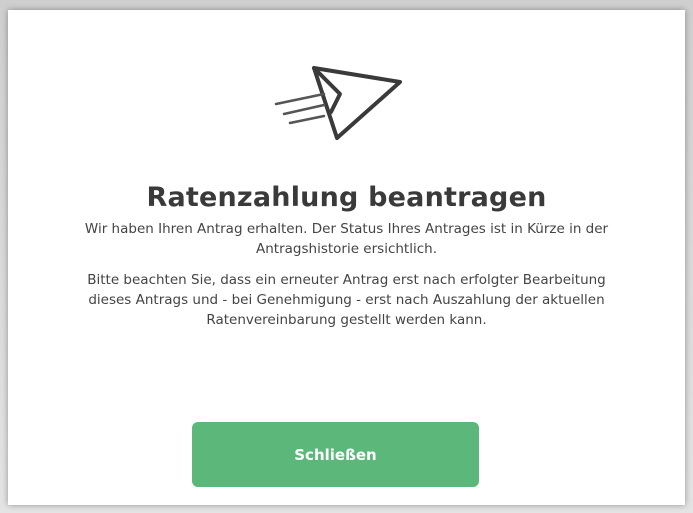  I want to click on close-button: Schließen, so click(335, 454).